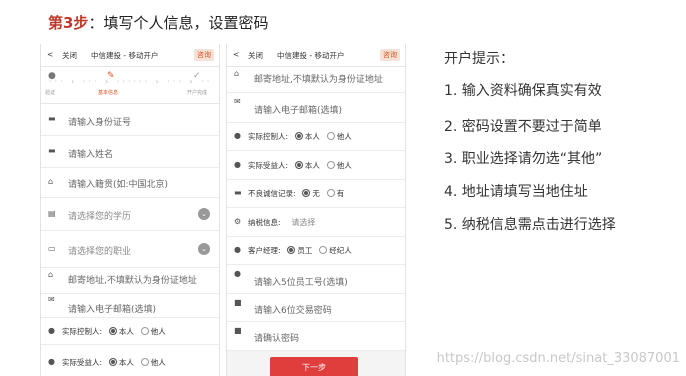 The height and width of the screenshot is (376, 686). I want to click on radio-yes: 有, so click(335, 193).